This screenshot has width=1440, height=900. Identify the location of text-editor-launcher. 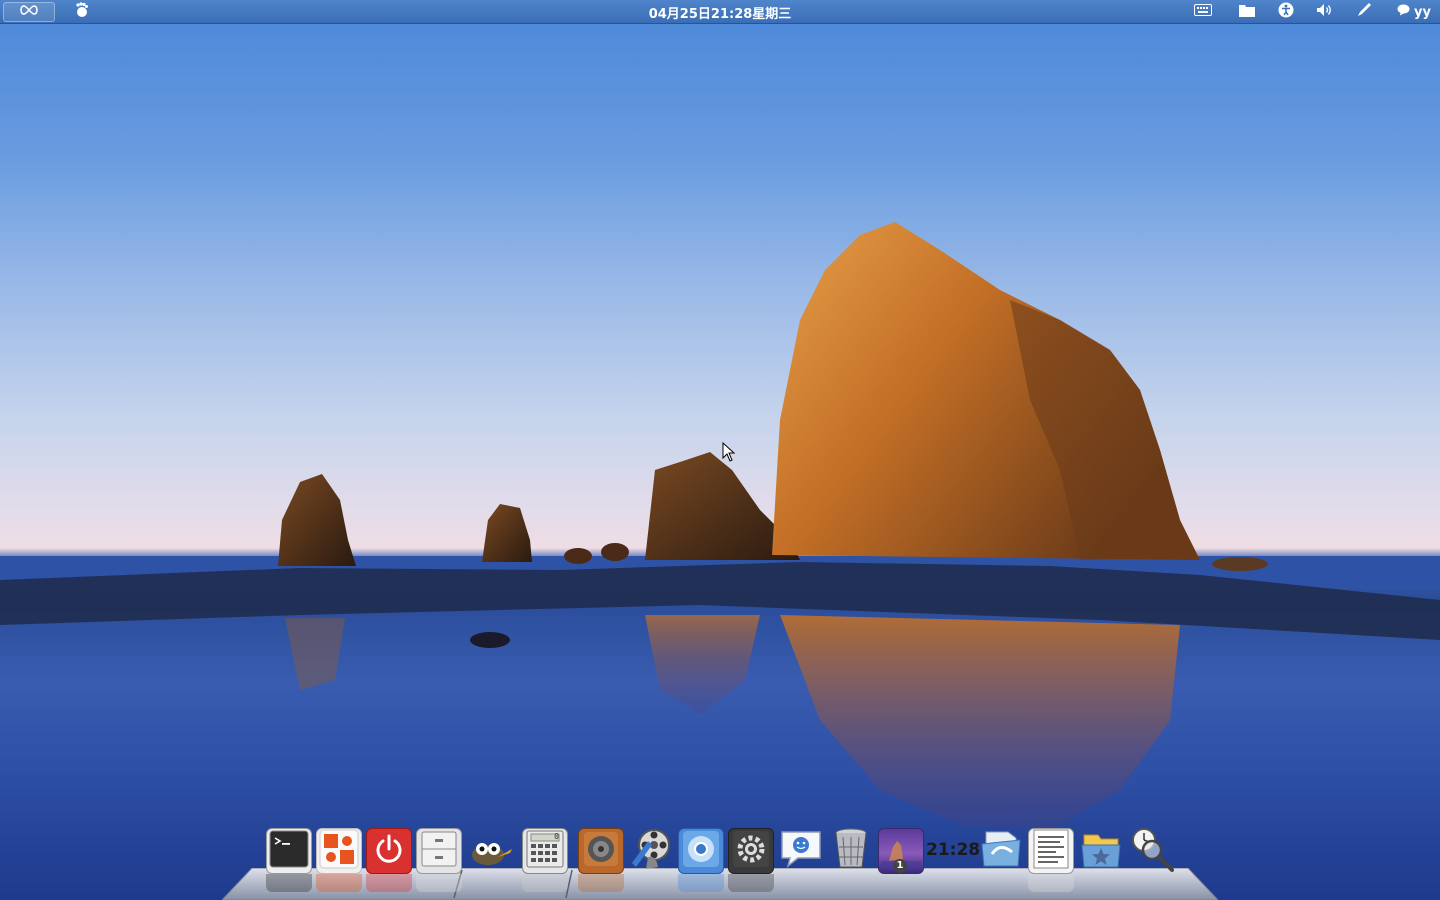
(1051, 851).